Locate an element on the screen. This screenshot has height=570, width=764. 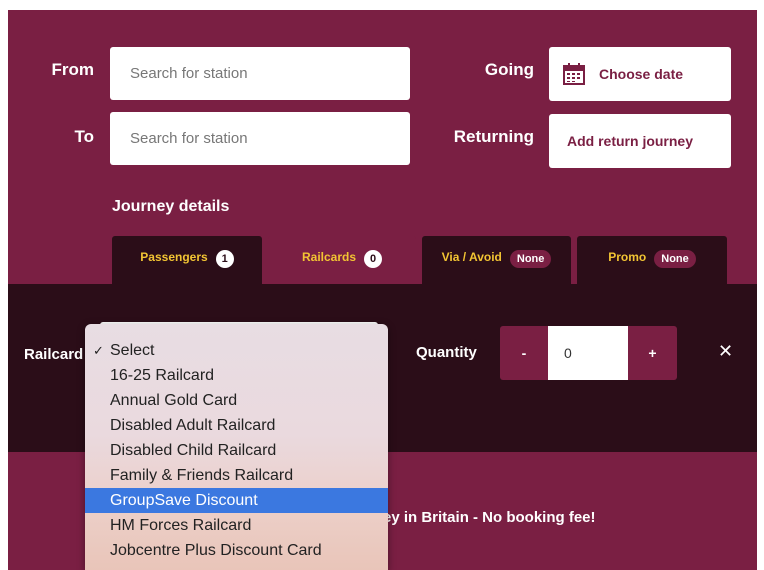
to-station-input: Search for station is located at coordinates (260, 138).